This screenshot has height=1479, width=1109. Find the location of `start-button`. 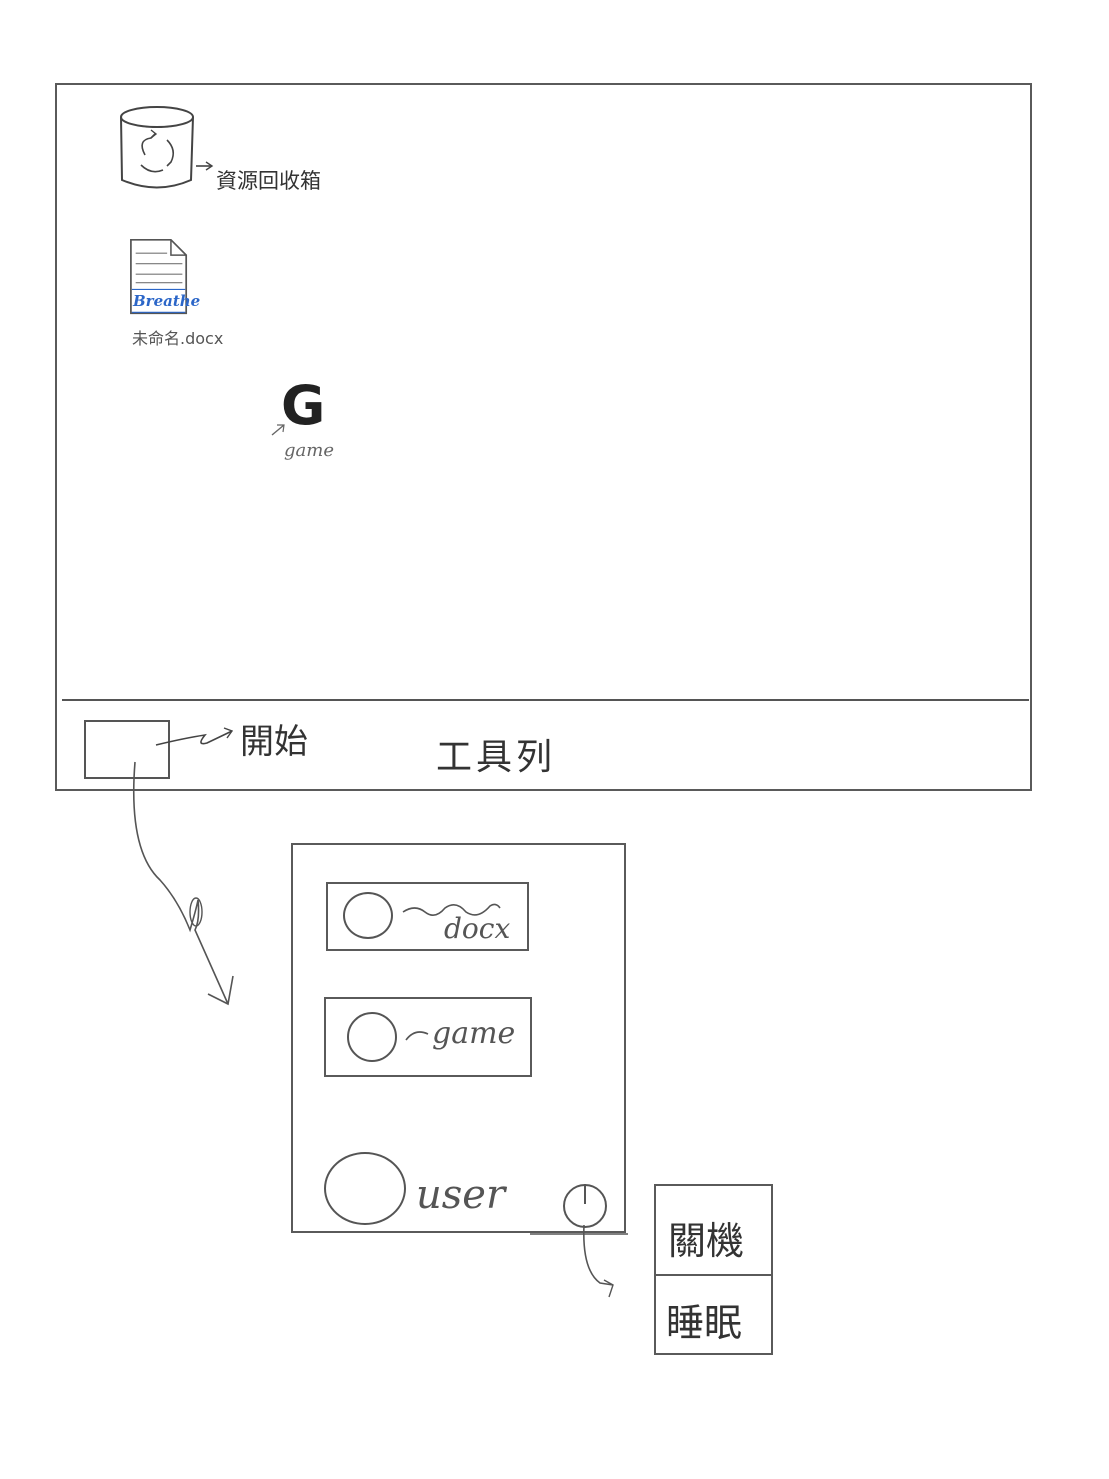

start-button is located at coordinates (127, 749).